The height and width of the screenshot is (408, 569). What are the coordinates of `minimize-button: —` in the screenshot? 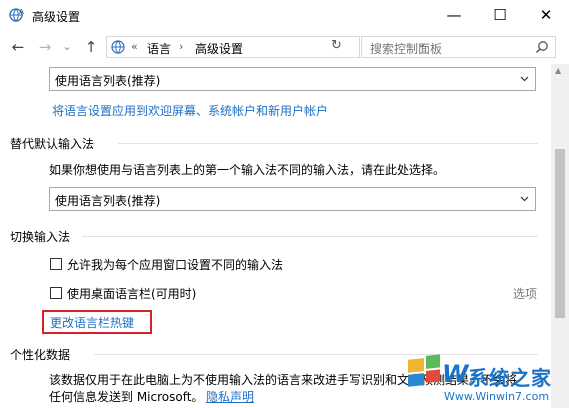 It's located at (454, 15).